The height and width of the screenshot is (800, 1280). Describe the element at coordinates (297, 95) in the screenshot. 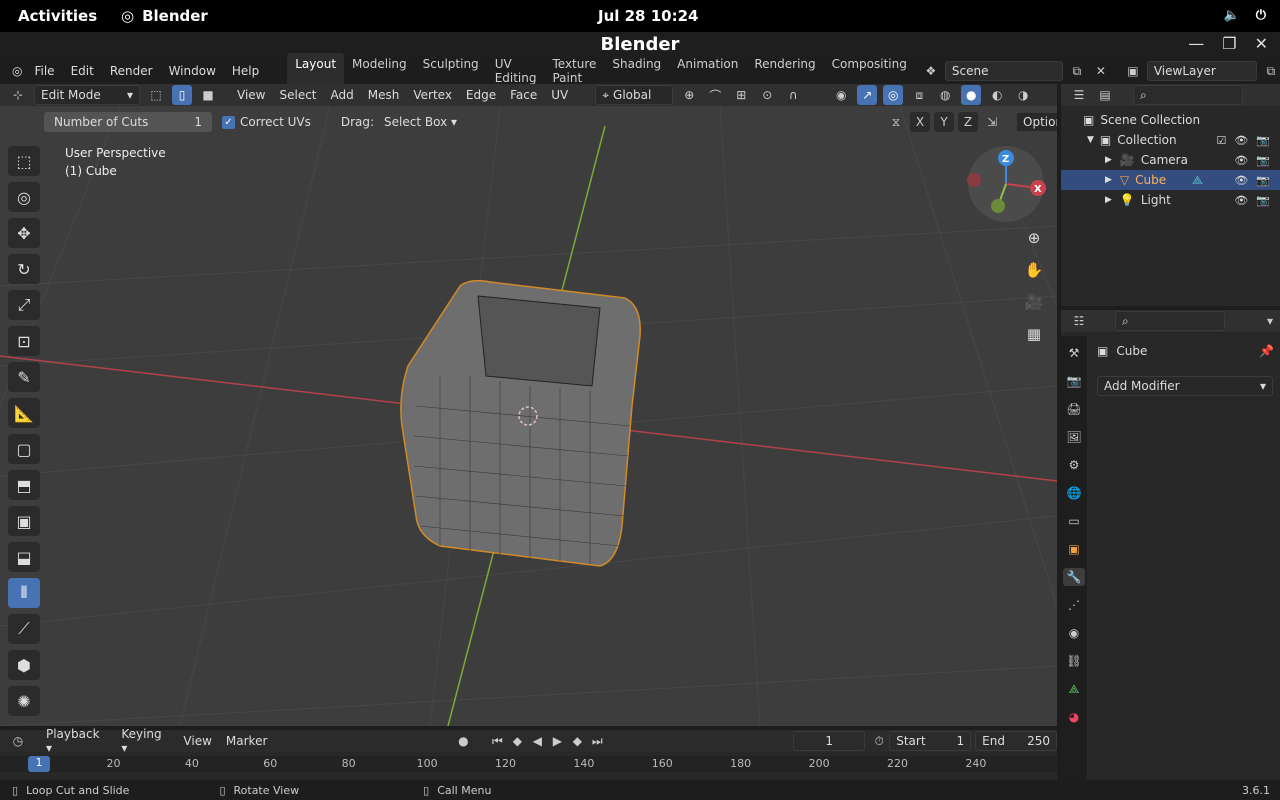

I see `menu-select: Select` at that location.